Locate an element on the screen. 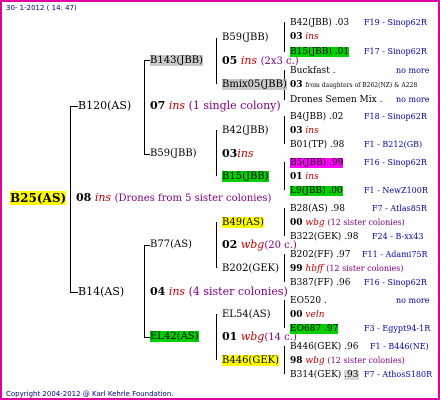  gen4-row: EO687 .97 is located at coordinates (314, 329).